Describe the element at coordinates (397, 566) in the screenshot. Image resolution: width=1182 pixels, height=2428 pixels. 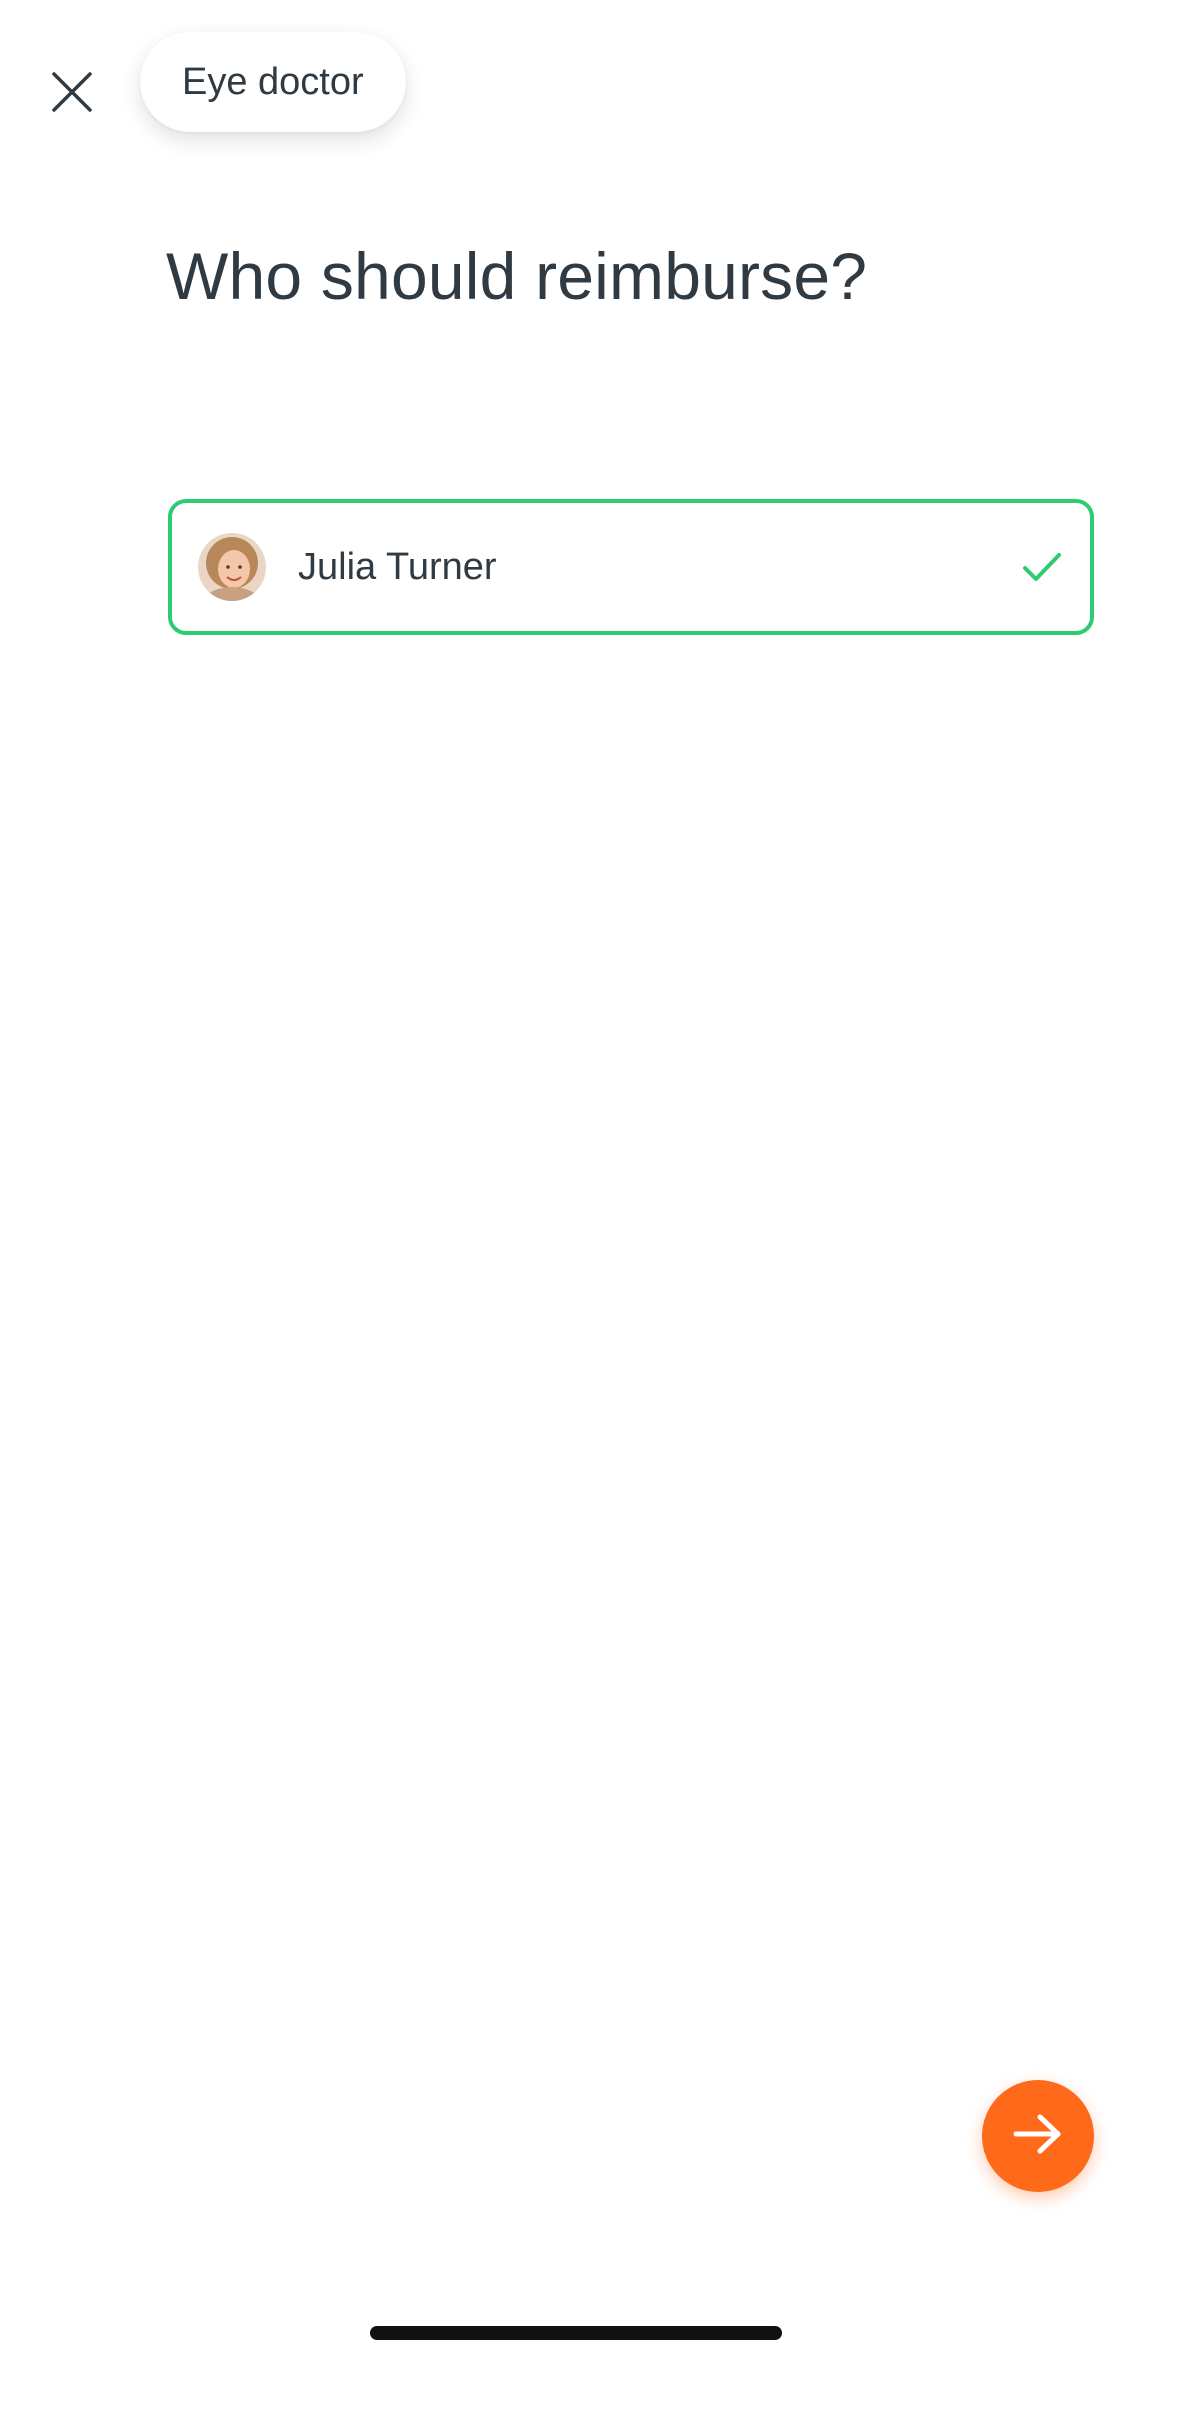
I see `person-name: Julia Turner` at that location.